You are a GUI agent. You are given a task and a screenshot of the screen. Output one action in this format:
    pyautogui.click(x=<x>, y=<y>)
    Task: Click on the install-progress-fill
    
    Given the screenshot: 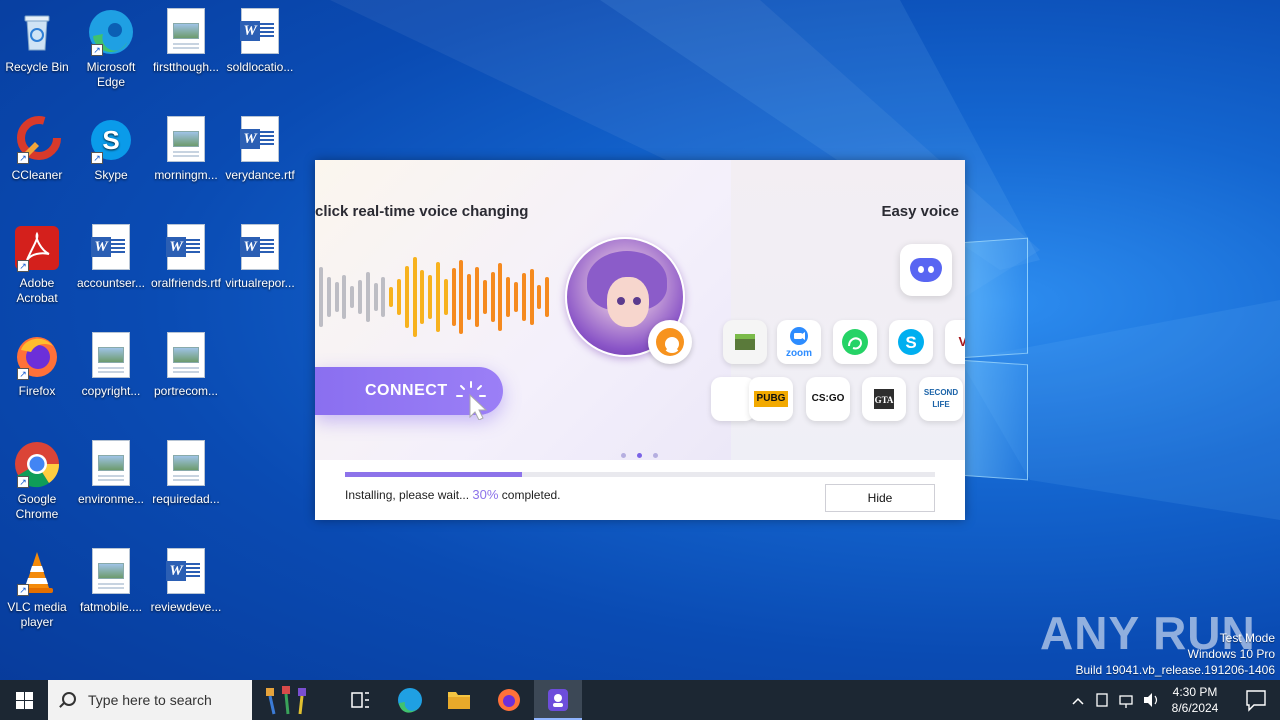 What is the action you would take?
    pyautogui.click(x=433, y=474)
    